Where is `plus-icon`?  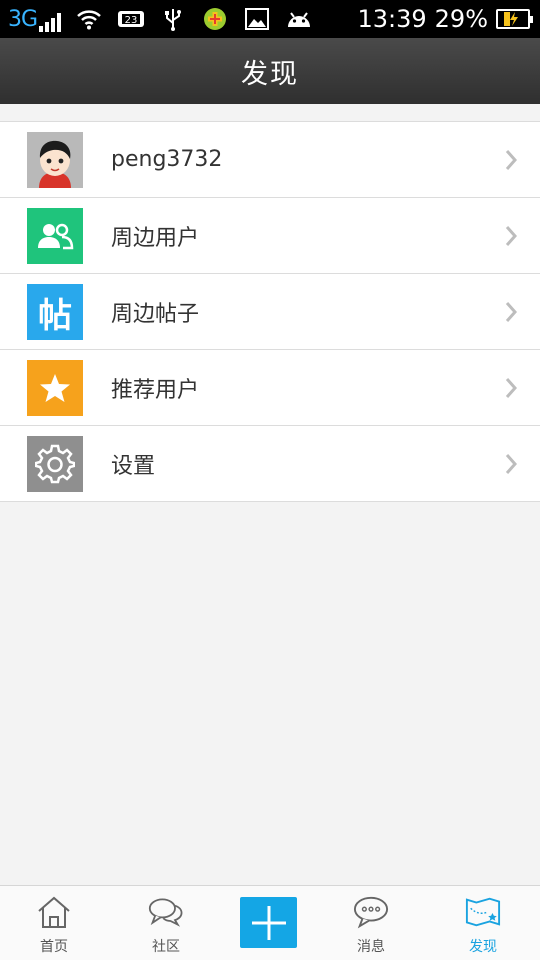 plus-icon is located at coordinates (268, 922).